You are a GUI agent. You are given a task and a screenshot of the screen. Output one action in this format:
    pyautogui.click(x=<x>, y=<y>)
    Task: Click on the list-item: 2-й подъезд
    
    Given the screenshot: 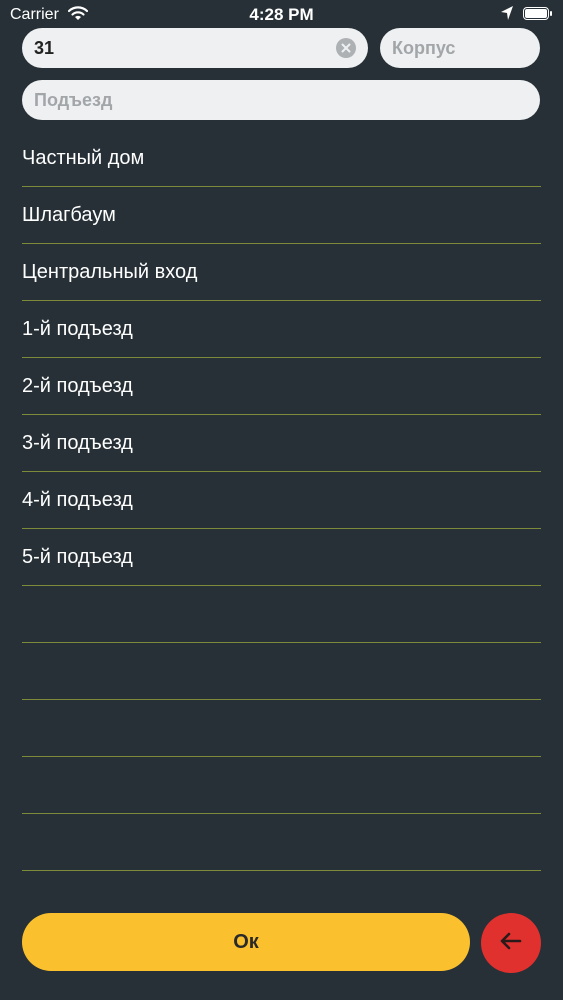 What is the action you would take?
    pyautogui.click(x=281, y=386)
    